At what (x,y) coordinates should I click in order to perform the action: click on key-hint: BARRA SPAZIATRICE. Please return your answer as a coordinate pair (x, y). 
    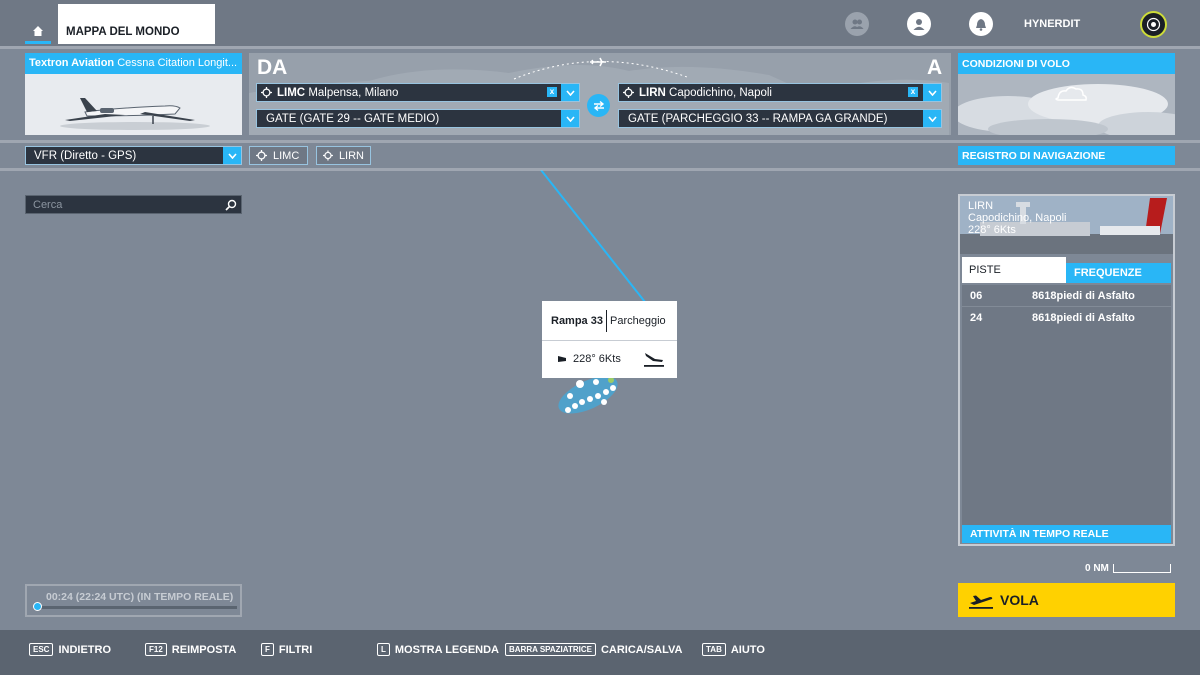
    Looking at the image, I should click on (550, 649).